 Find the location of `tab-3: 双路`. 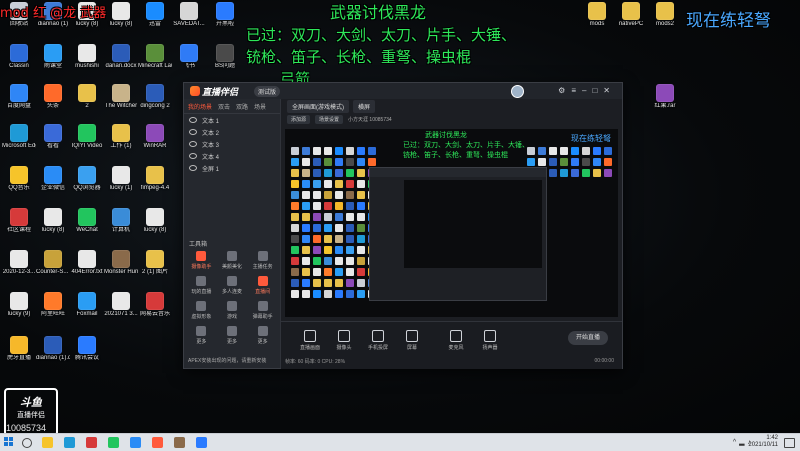

tab-3: 双路 is located at coordinates (242, 106).